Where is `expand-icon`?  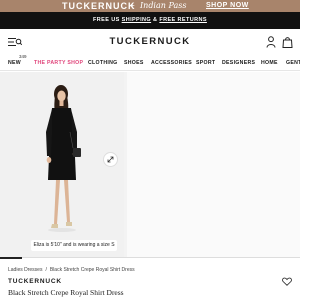
expand-icon is located at coordinates (110, 159).